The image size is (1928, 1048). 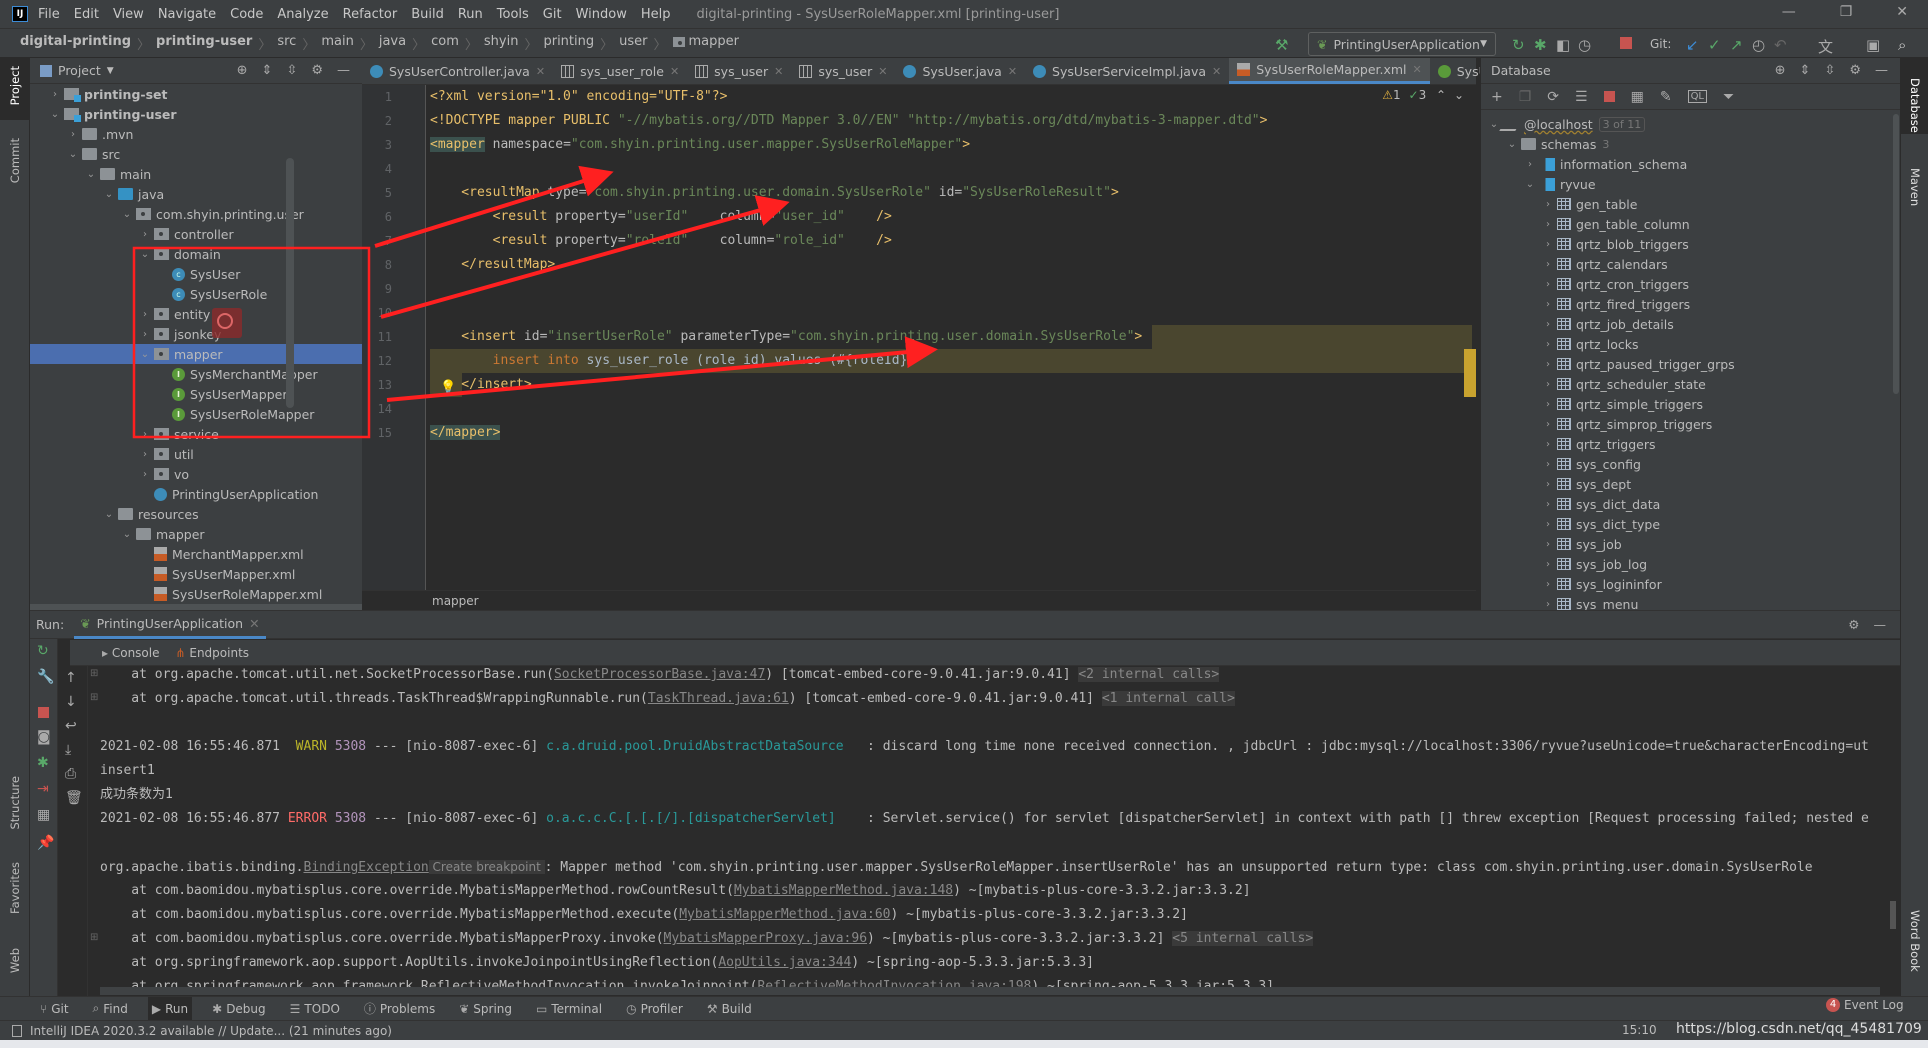 What do you see at coordinates (1691, 204) in the screenshot?
I see `tree-item: › gen_table` at bounding box center [1691, 204].